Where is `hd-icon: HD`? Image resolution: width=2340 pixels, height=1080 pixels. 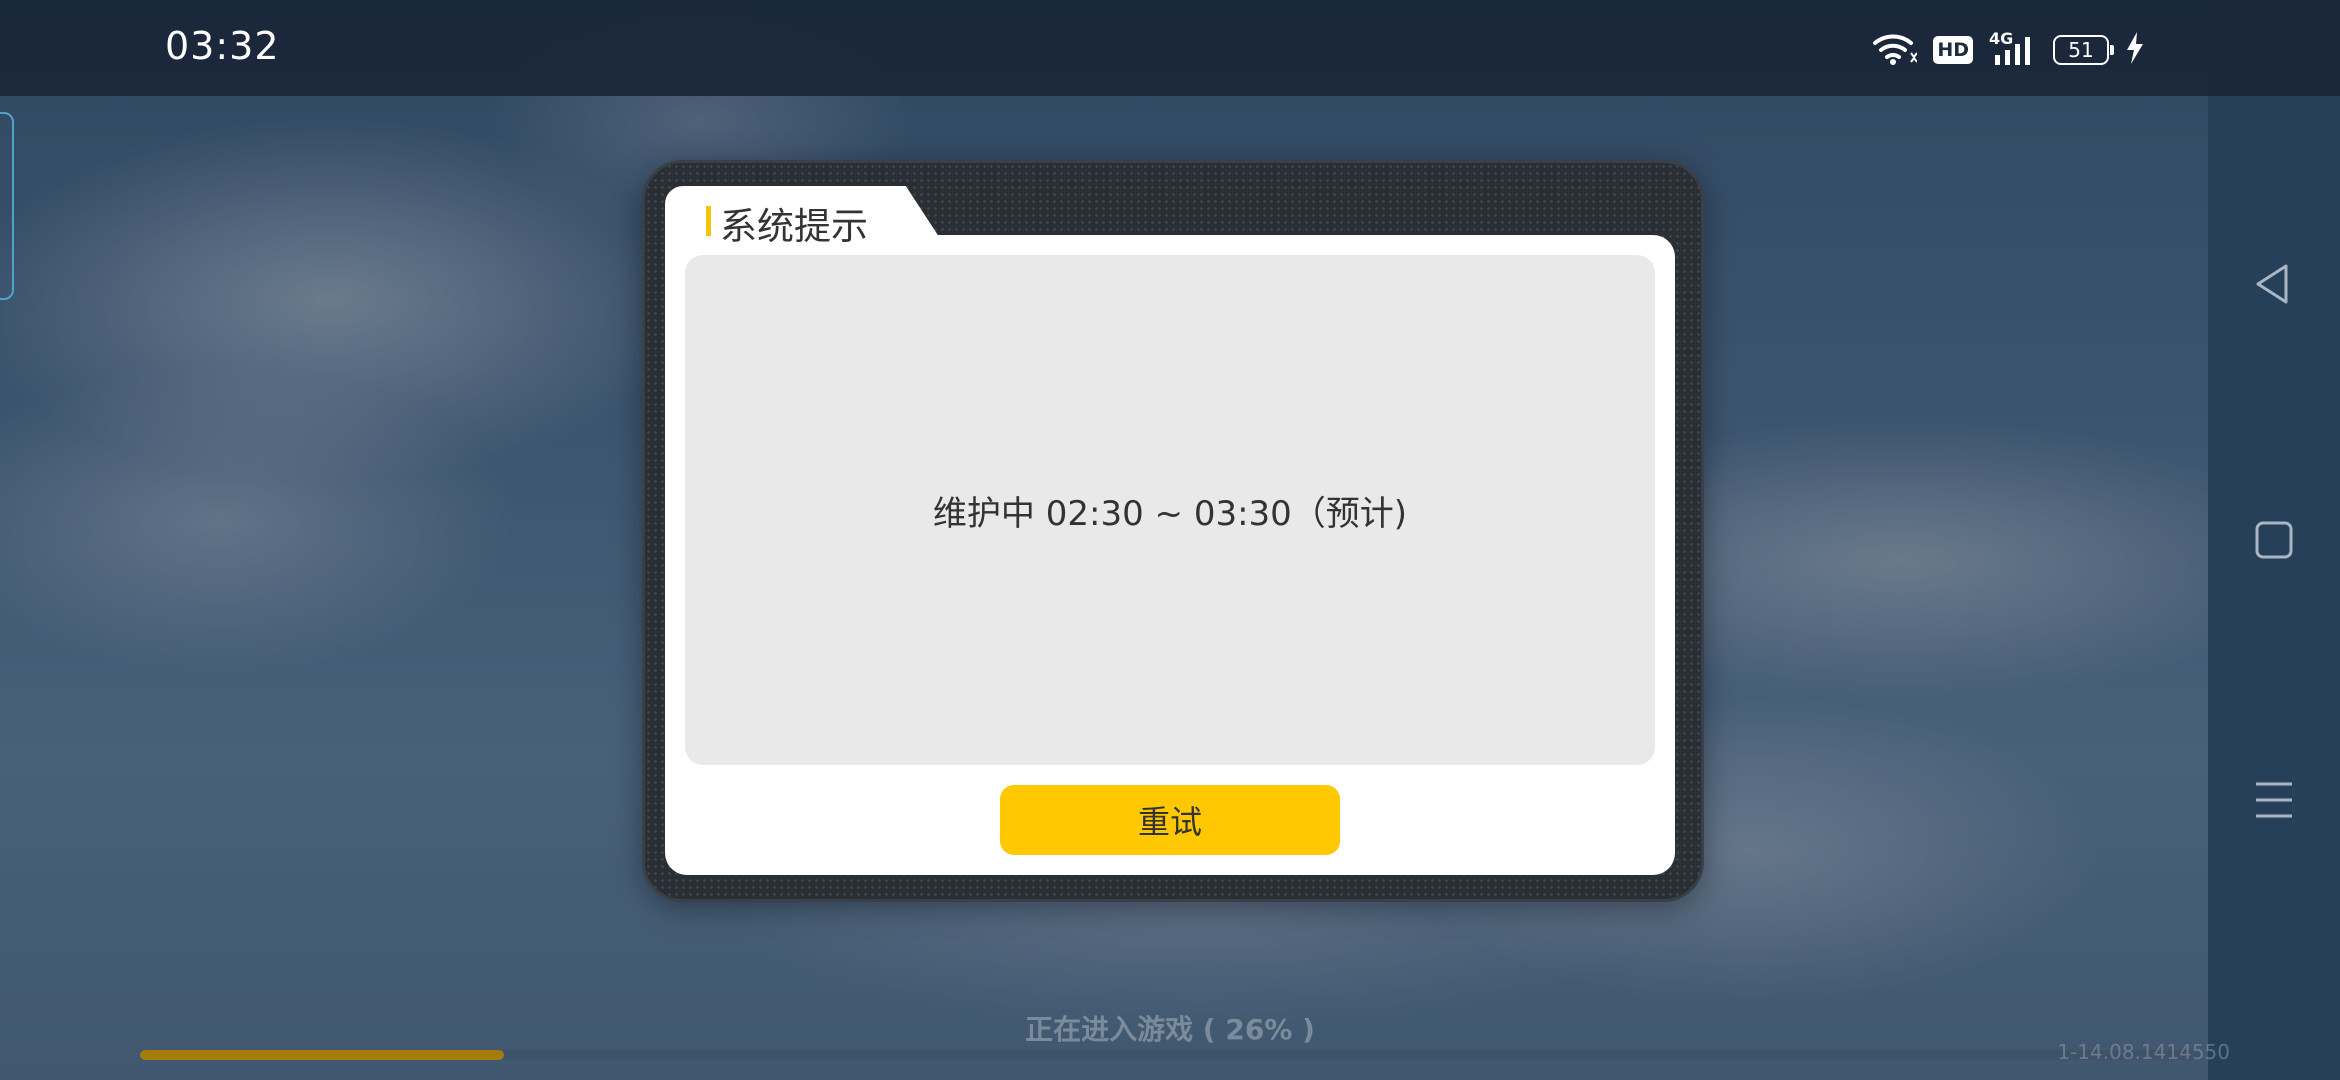
hd-icon: HD is located at coordinates (1953, 50).